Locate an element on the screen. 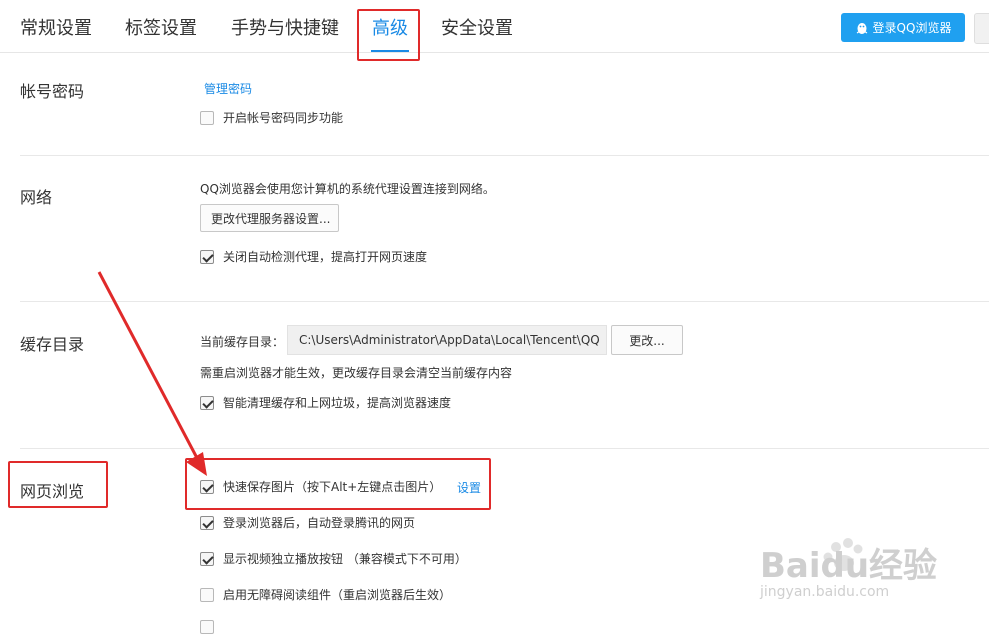 The image size is (989, 634). video-button-checkbox is located at coordinates (207, 558).